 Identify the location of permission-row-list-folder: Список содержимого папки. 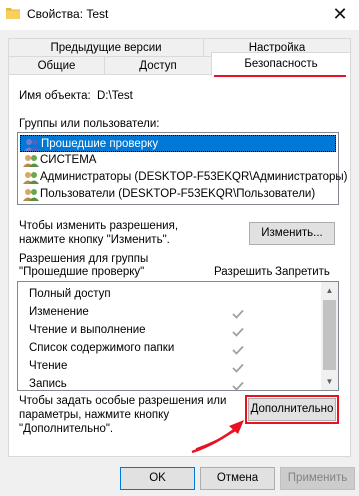
(102, 348).